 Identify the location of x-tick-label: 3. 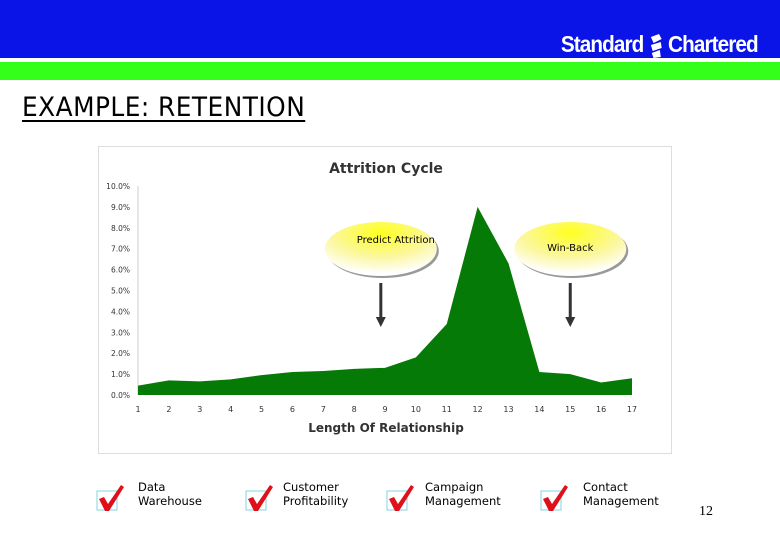
(199, 409).